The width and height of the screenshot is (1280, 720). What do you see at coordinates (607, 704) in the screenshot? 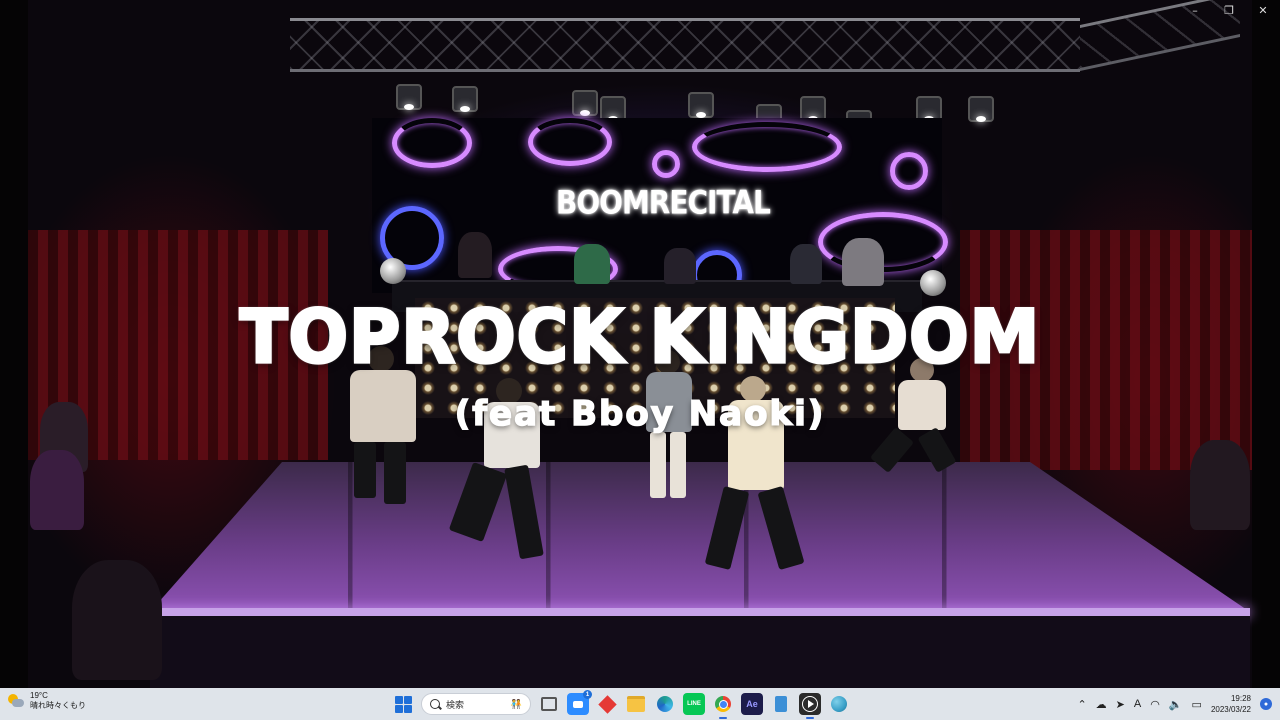
I see `red-diamond-icon` at bounding box center [607, 704].